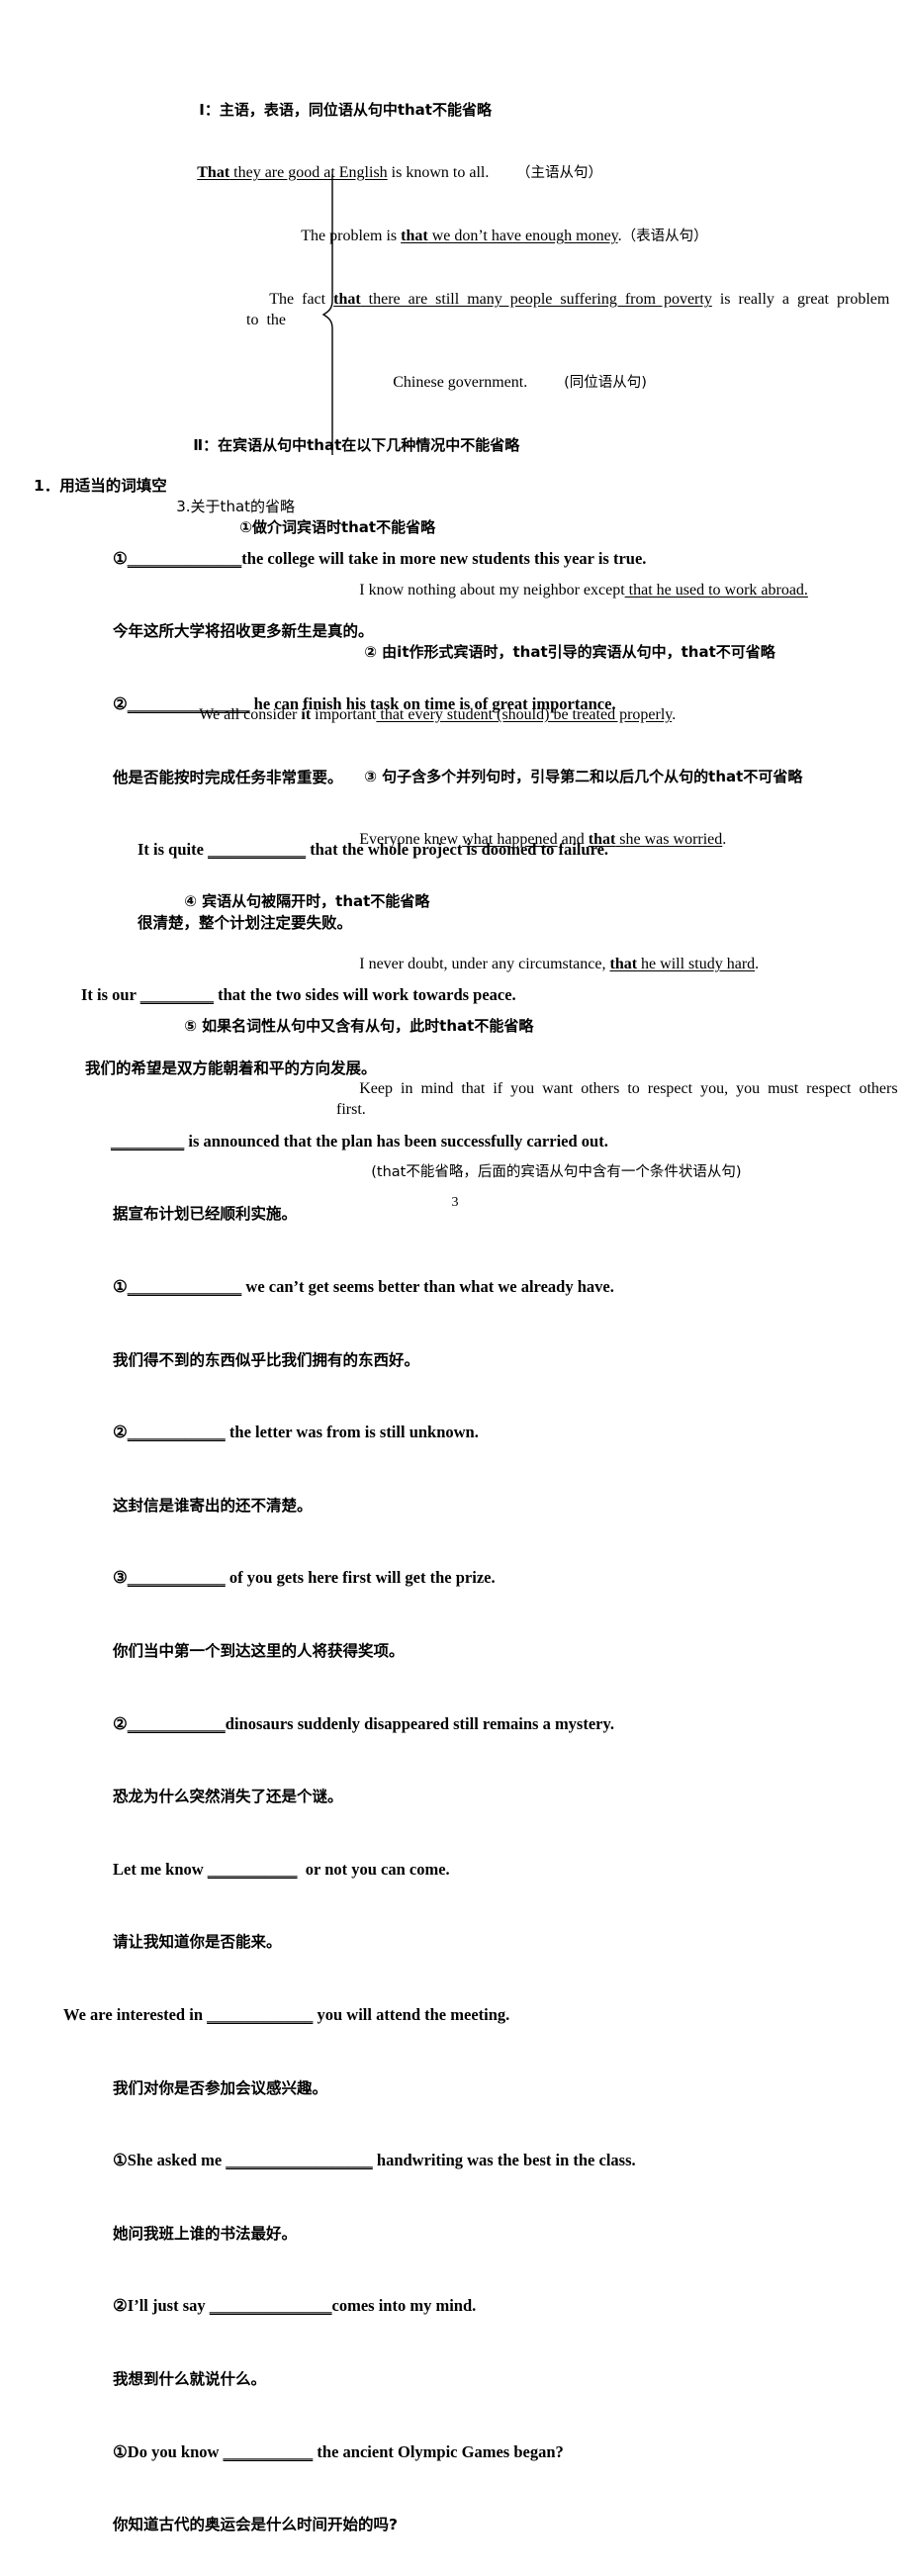  Describe the element at coordinates (308, 172) in the screenshot. I see `note-underlined-clause: they are good at English` at that location.